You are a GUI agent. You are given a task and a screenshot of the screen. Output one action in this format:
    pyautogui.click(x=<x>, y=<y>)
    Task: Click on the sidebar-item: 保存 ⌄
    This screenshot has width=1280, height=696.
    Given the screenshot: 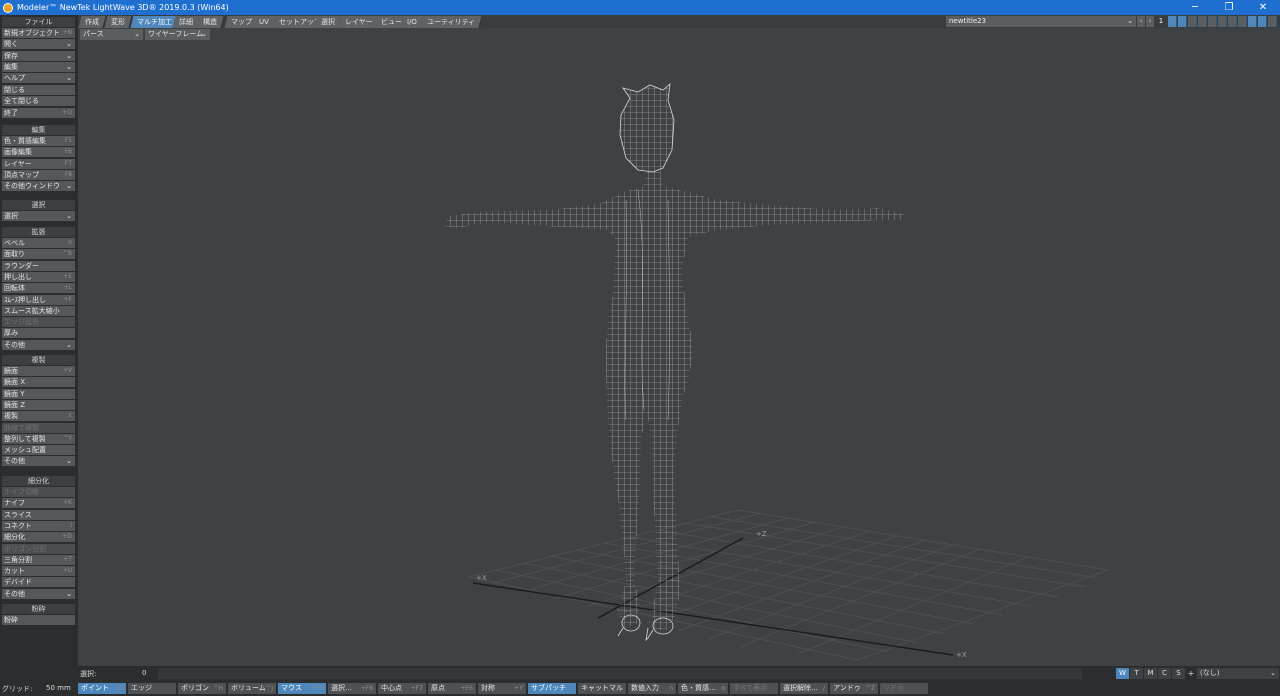 What is the action you would take?
    pyautogui.click(x=38, y=55)
    